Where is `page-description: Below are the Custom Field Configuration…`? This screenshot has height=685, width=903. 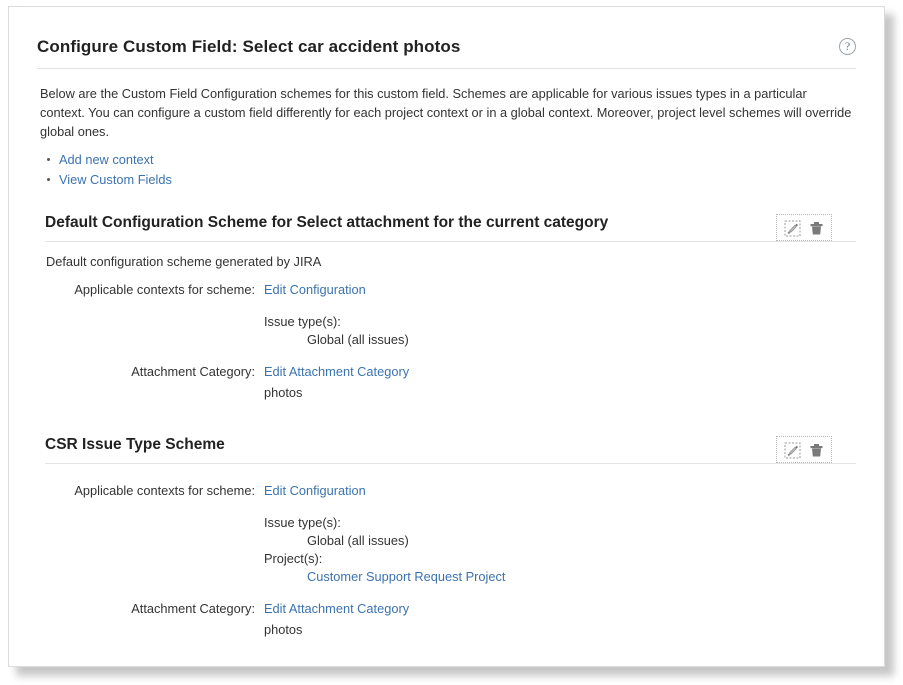 page-description: Below are the Custom Field Configuration… is located at coordinates (446, 112).